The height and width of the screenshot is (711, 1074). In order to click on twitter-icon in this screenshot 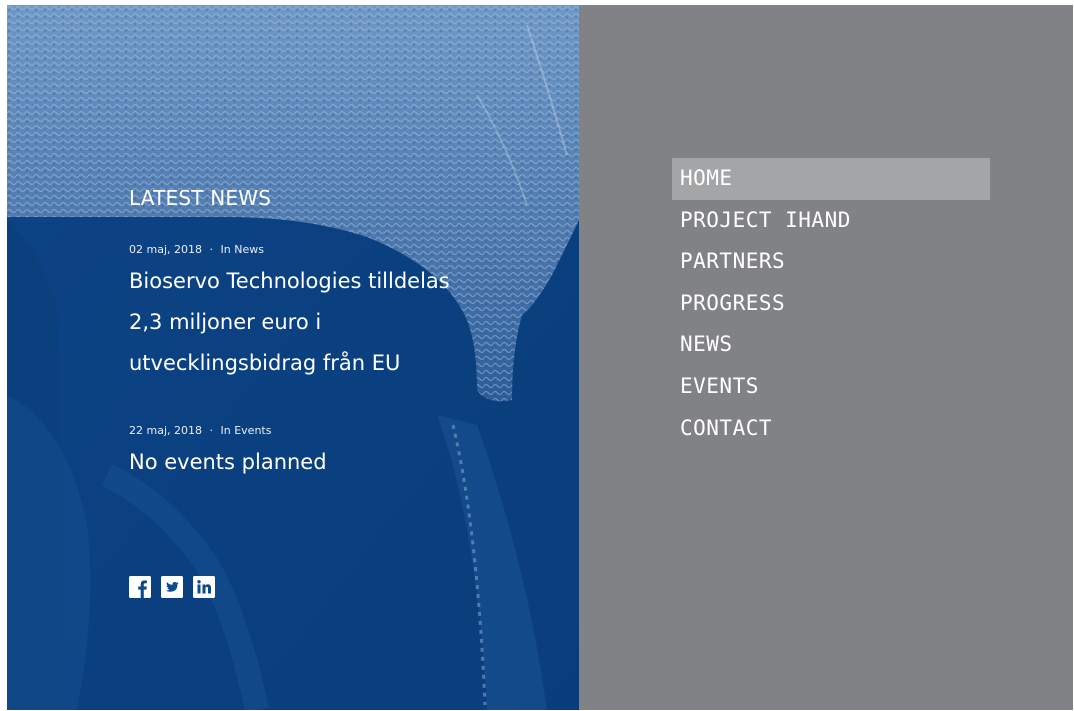, I will do `click(172, 587)`.